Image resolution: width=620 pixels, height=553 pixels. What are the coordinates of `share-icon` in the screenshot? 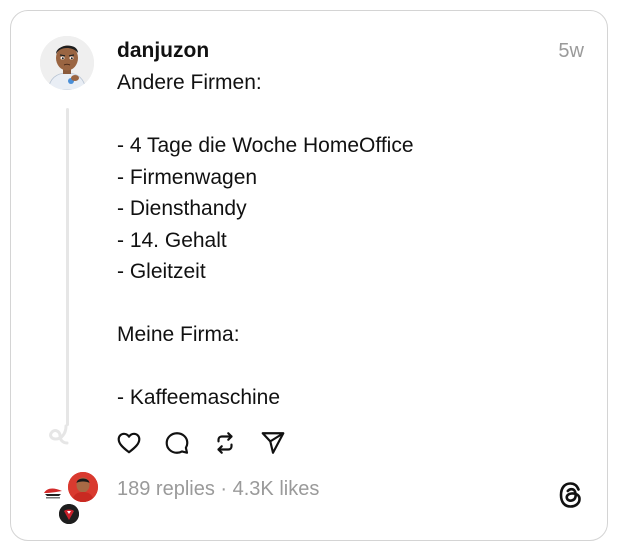 It's located at (273, 443).